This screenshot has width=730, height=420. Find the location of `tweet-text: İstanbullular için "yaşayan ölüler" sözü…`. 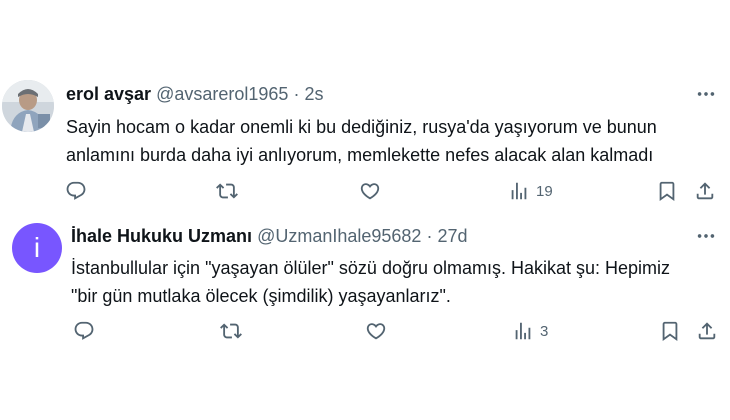

tweet-text: İstanbullular için "yaşayan ölüler" sözü… is located at coordinates (370, 282).